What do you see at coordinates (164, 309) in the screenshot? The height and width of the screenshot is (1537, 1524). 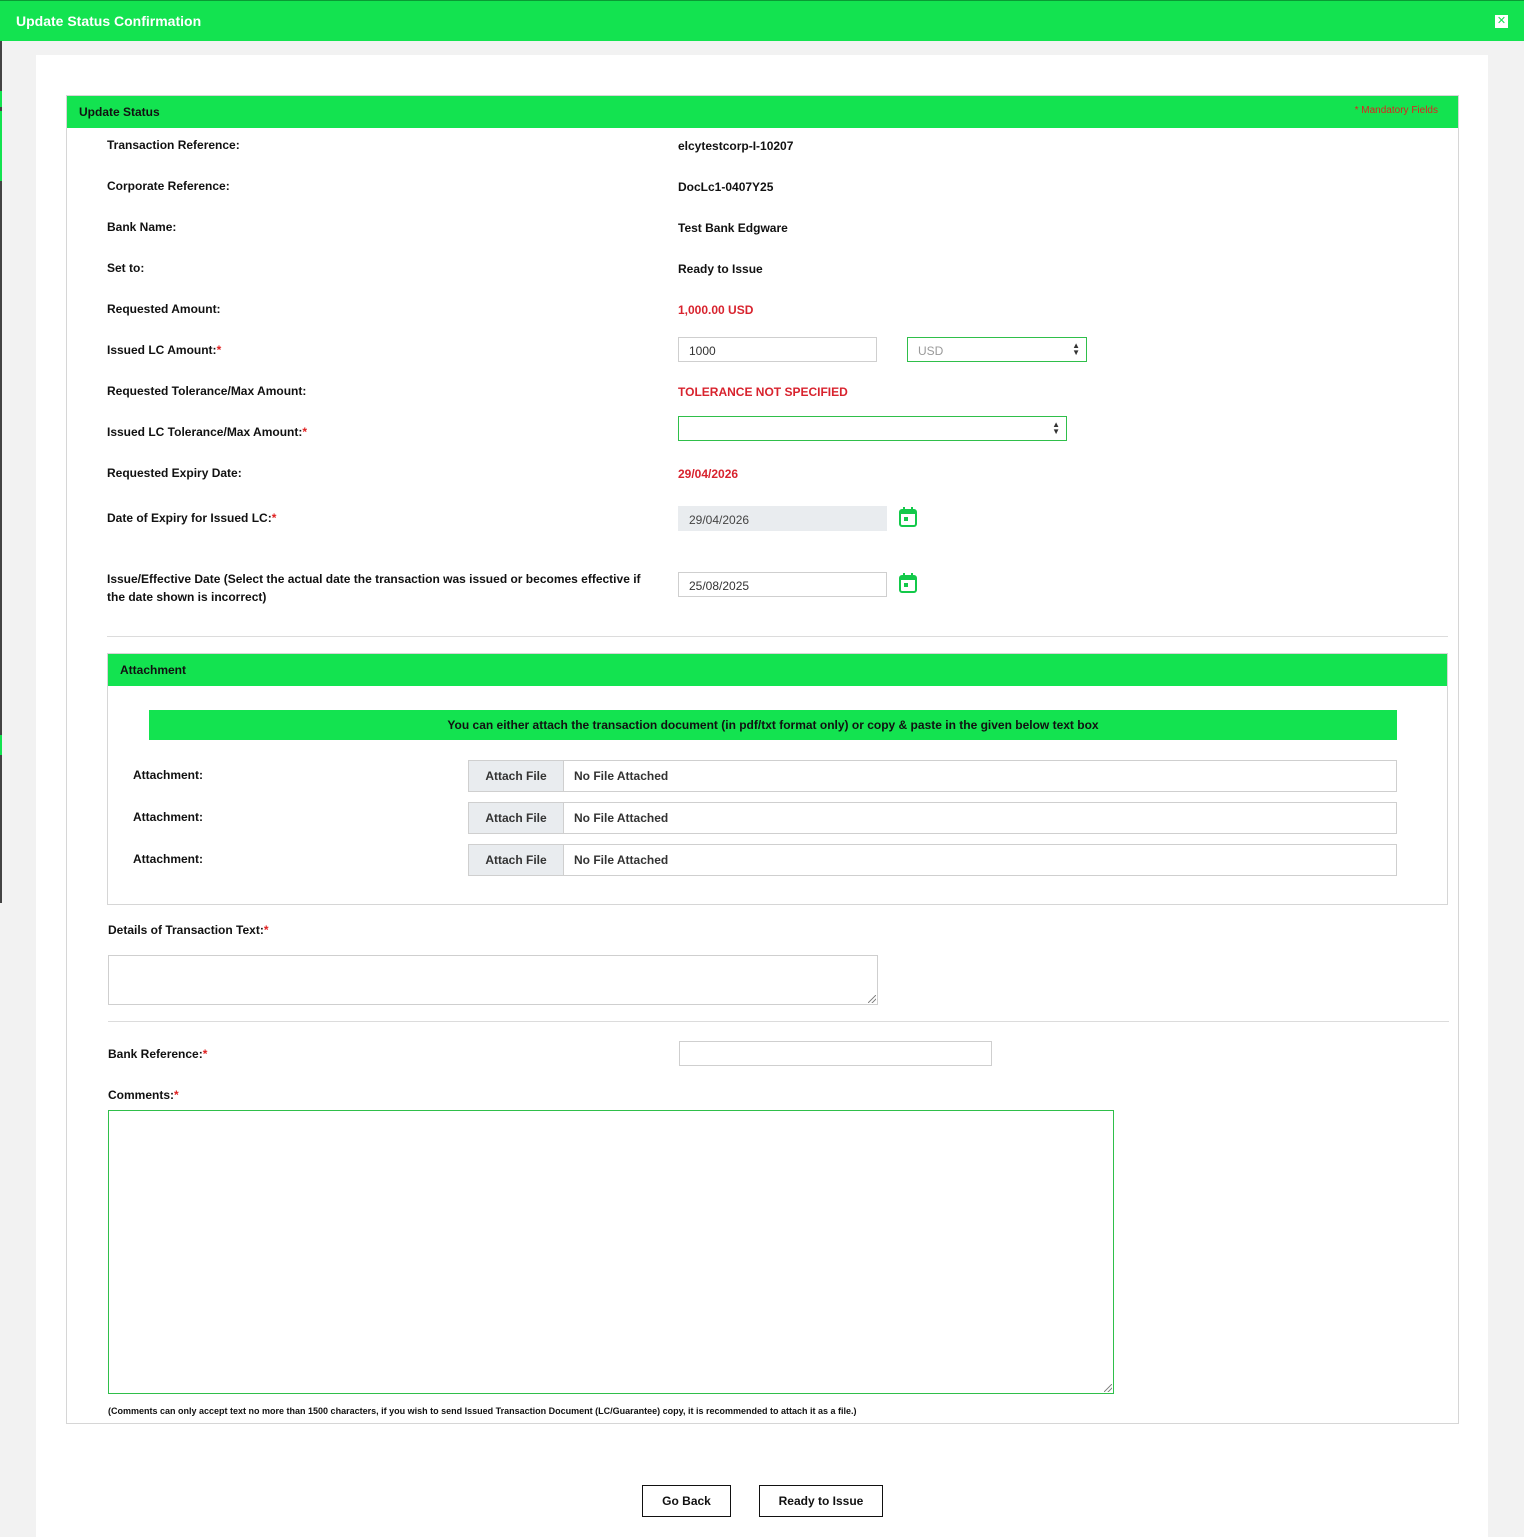 I see `requested-amount-label: Requested Amount:` at bounding box center [164, 309].